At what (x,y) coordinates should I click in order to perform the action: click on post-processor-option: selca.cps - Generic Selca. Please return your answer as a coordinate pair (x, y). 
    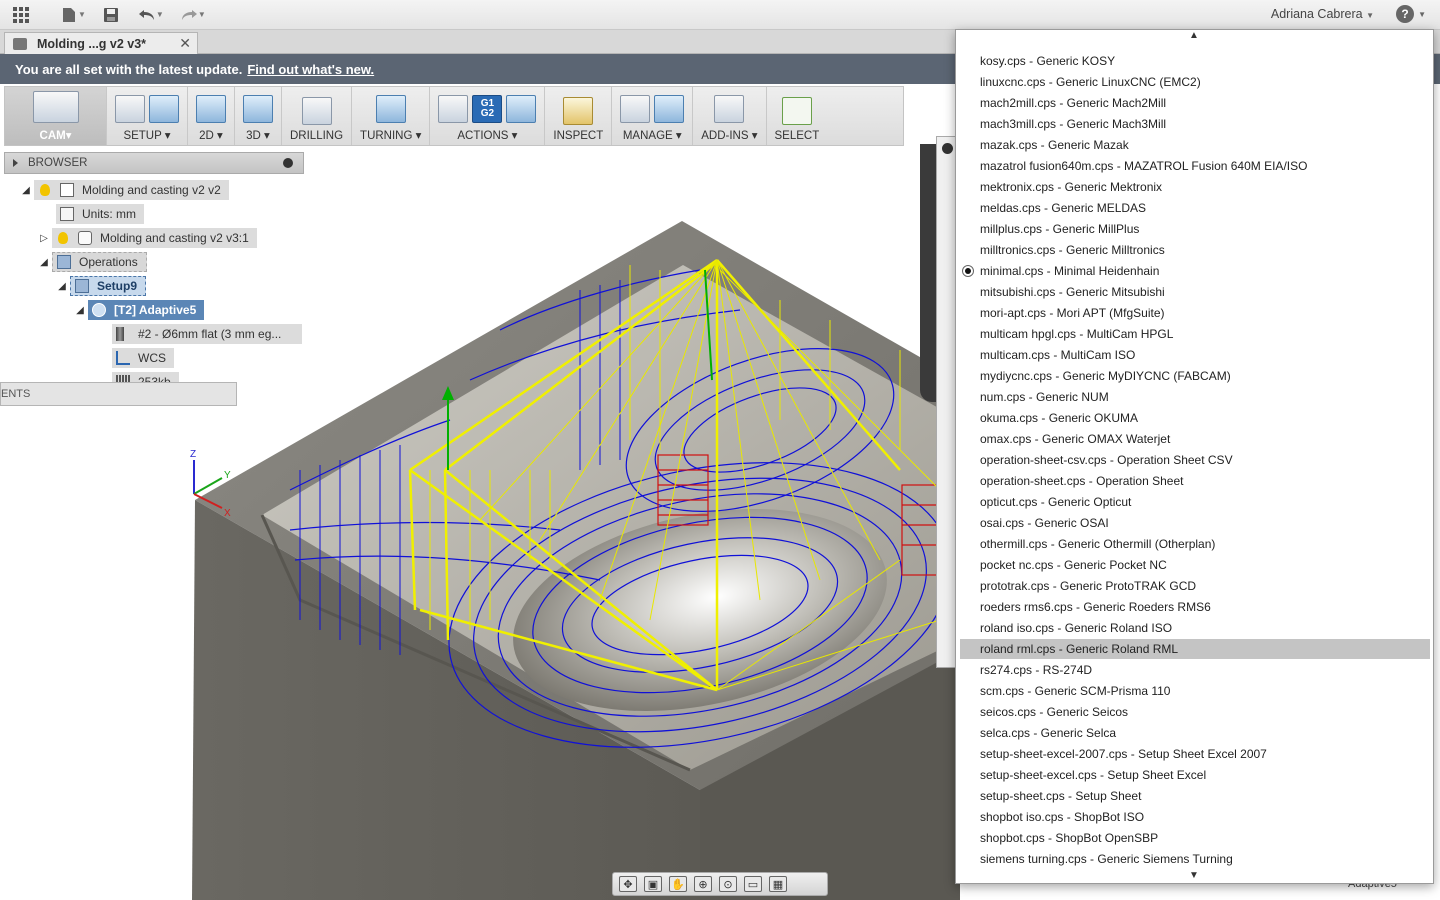
    Looking at the image, I should click on (1195, 733).